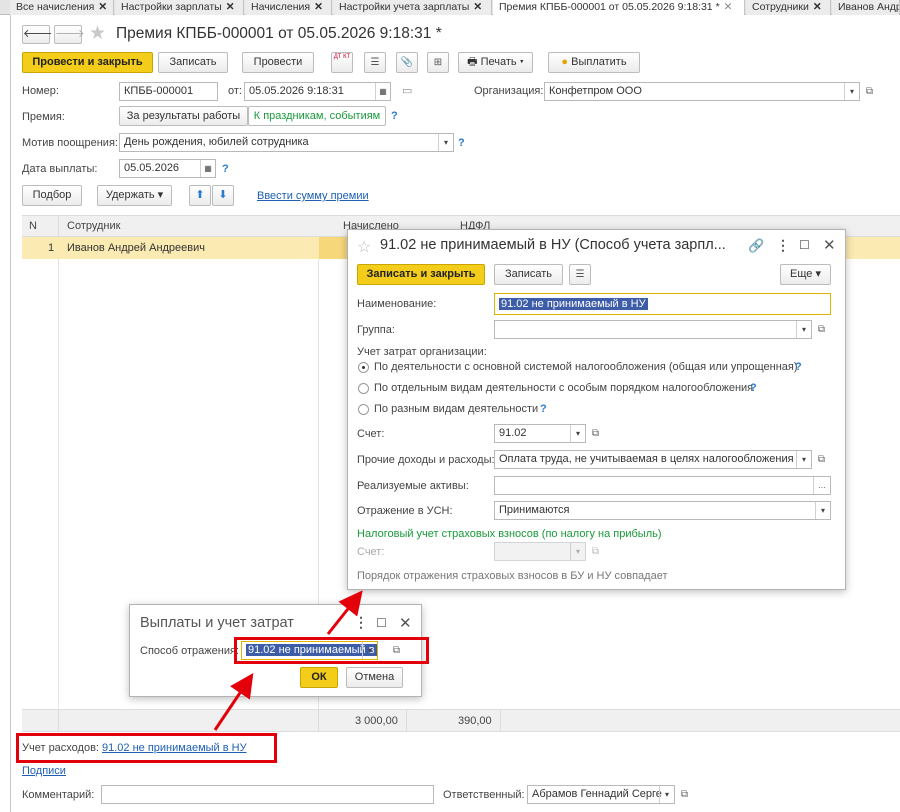 The image size is (900, 812). I want to click on annotation-arrows, so click(288, 660).